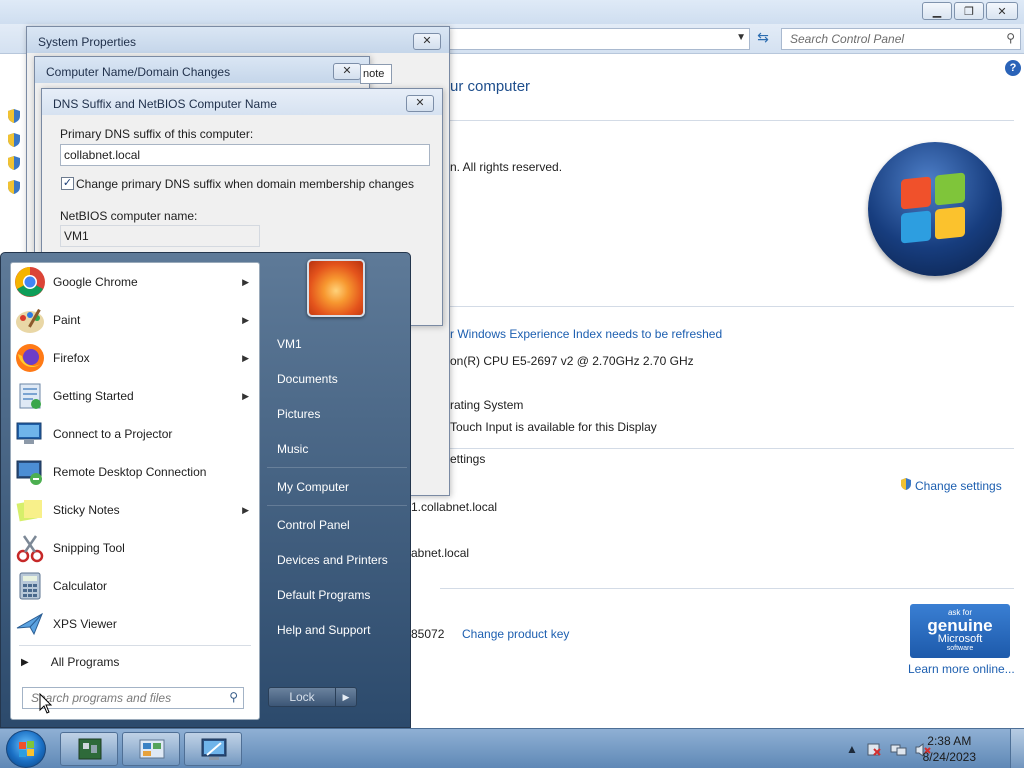  Describe the element at coordinates (337, 487) in the screenshot. I see `start-item-computer: My Computer` at that location.